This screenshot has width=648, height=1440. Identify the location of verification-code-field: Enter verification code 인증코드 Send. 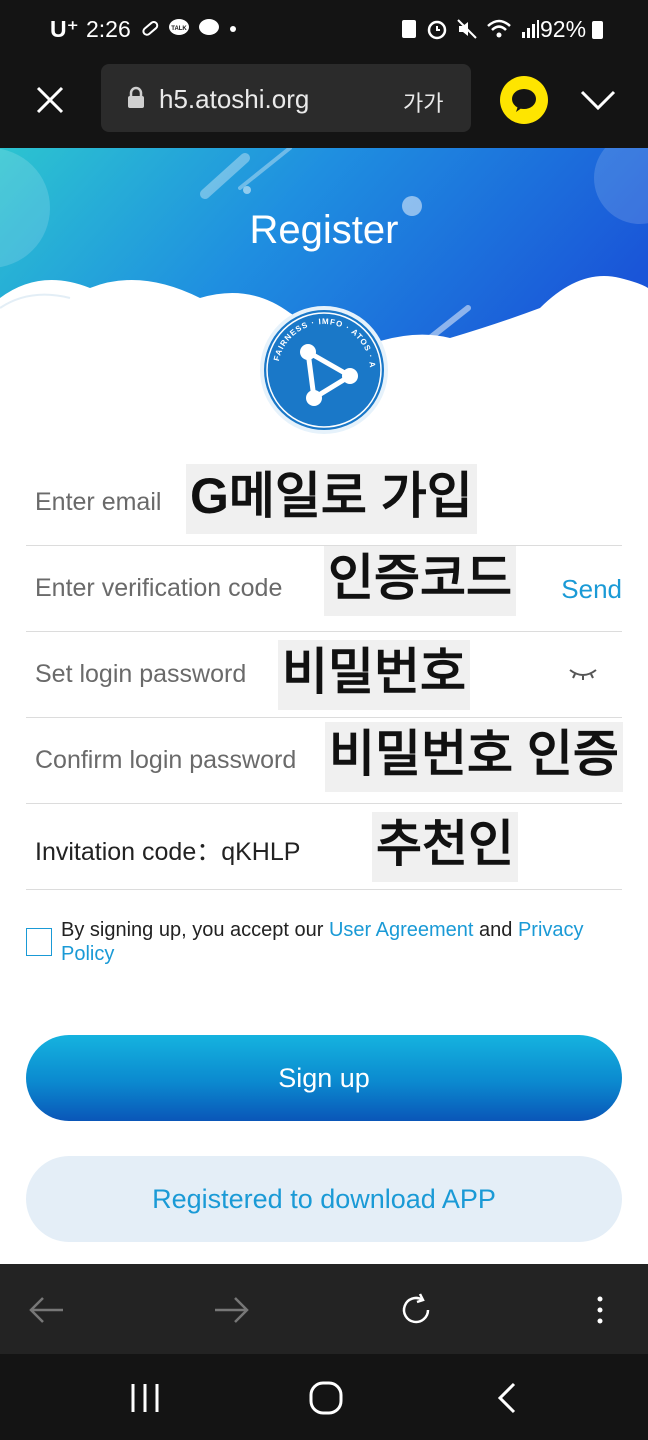
(324, 589).